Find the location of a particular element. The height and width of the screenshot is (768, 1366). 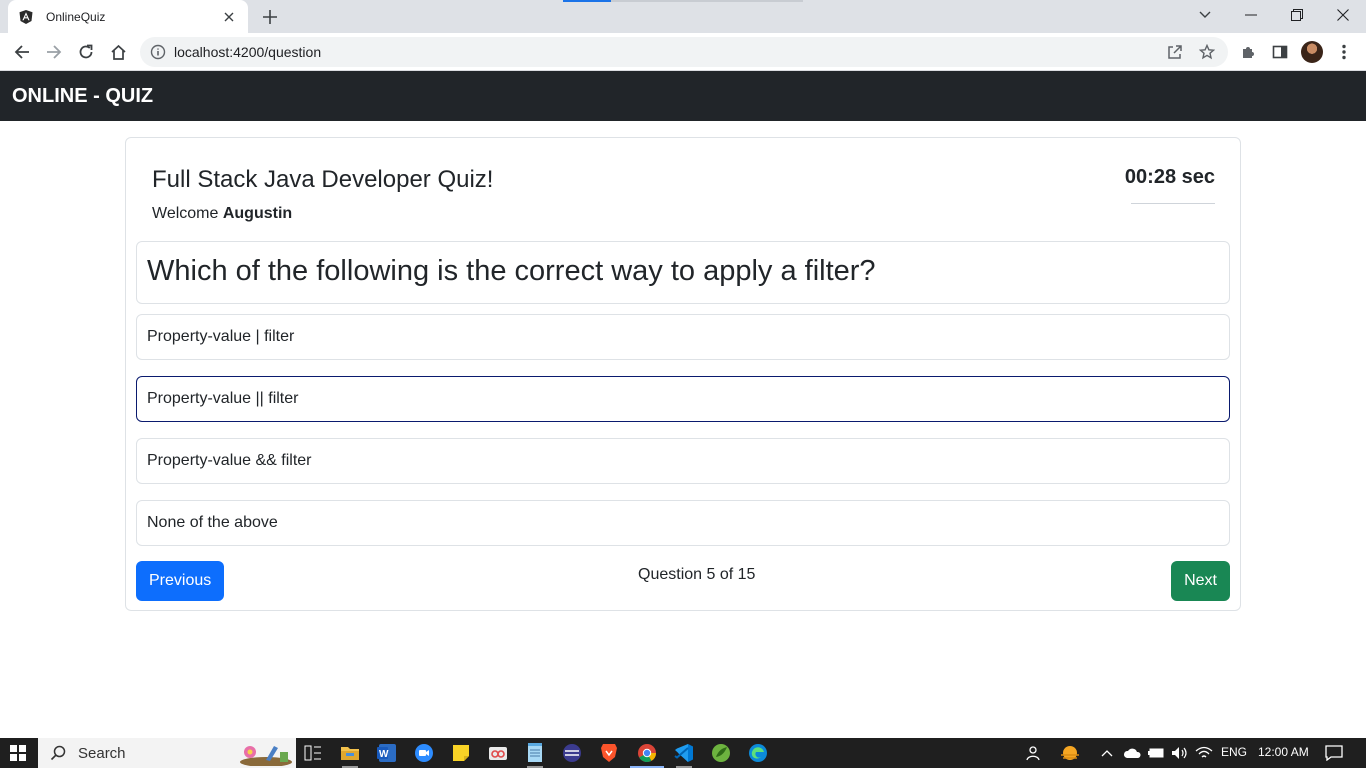

loading-indicator is located at coordinates (587, 1).